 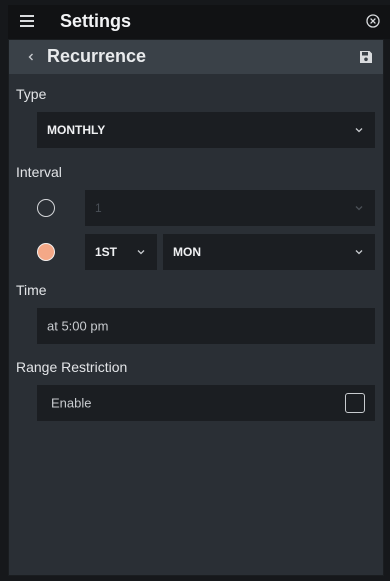 I want to click on type-label: Type, so click(x=31, y=94).